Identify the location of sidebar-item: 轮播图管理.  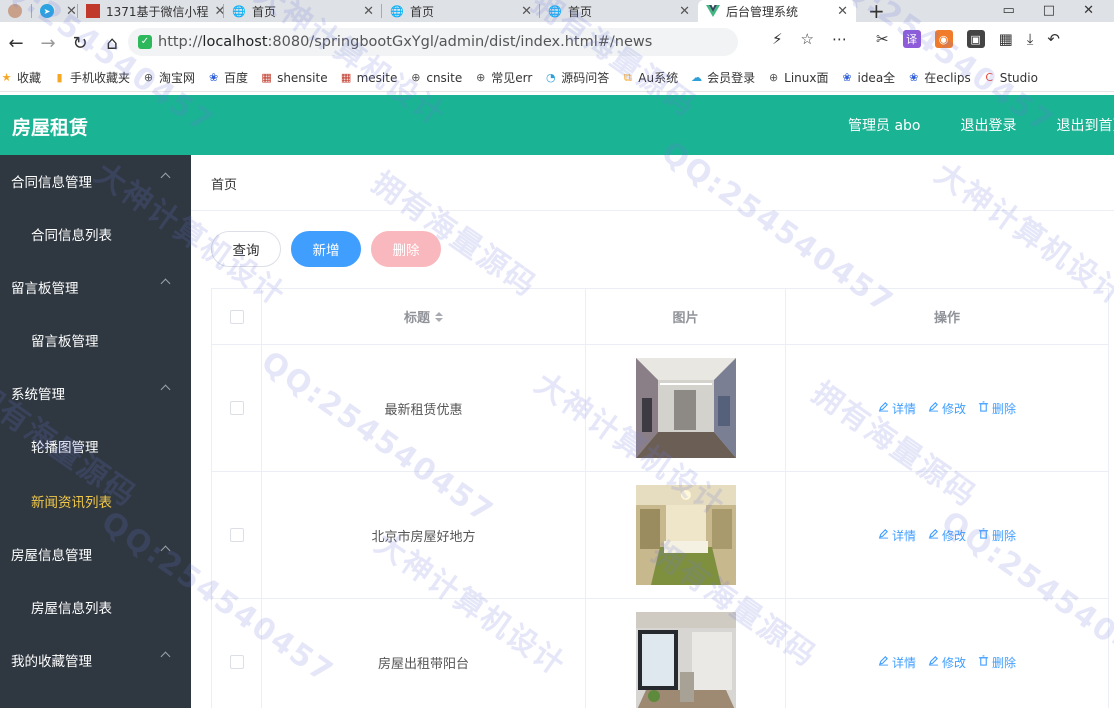
(95, 445).